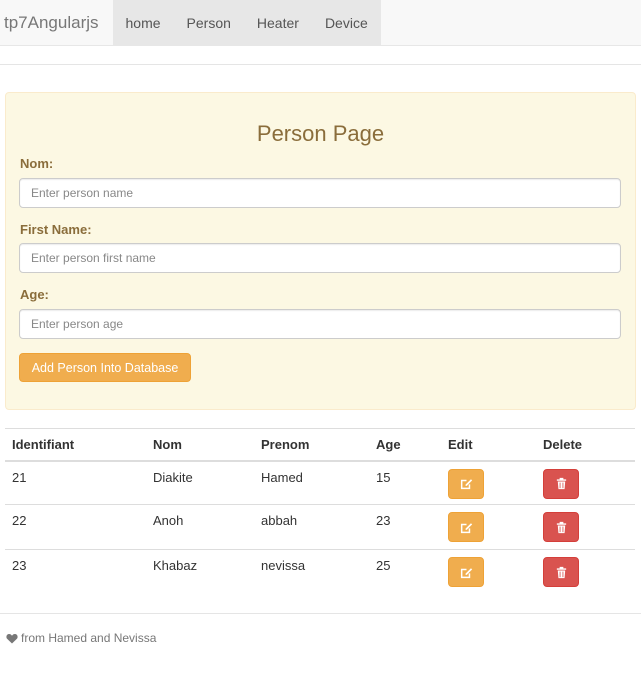 The width and height of the screenshot is (641, 688). Describe the element at coordinates (75, 445) in the screenshot. I see `header-identifiant: Identifiant` at that location.